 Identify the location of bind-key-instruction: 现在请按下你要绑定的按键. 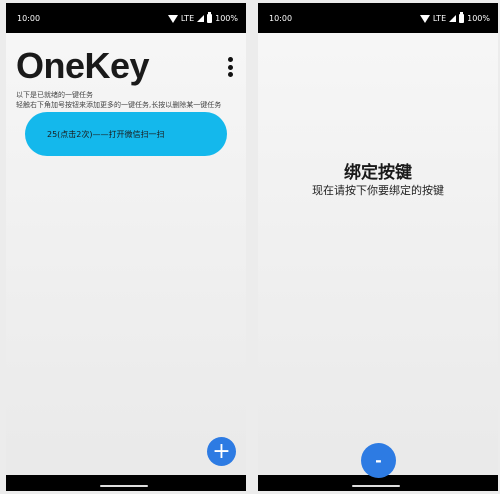
(378, 190).